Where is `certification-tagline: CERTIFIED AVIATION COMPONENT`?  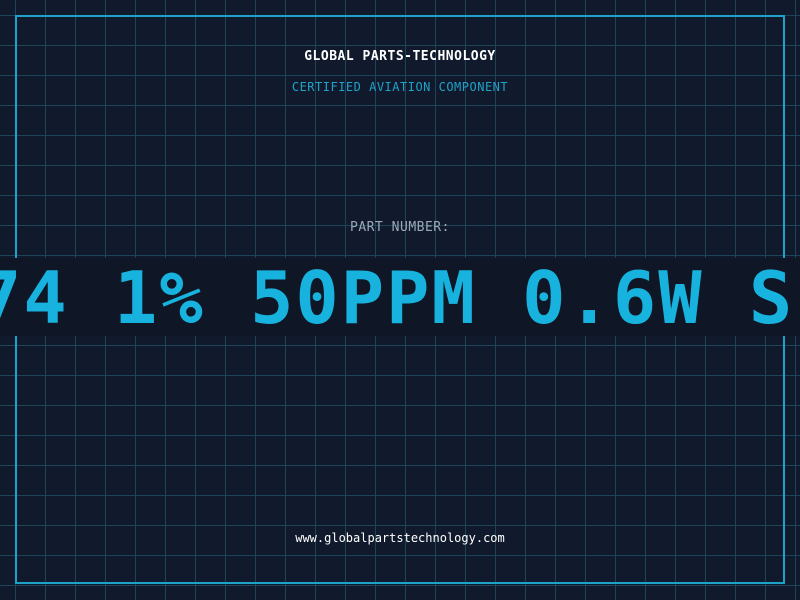
certification-tagline: CERTIFIED AVIATION COMPONENT is located at coordinates (400, 87).